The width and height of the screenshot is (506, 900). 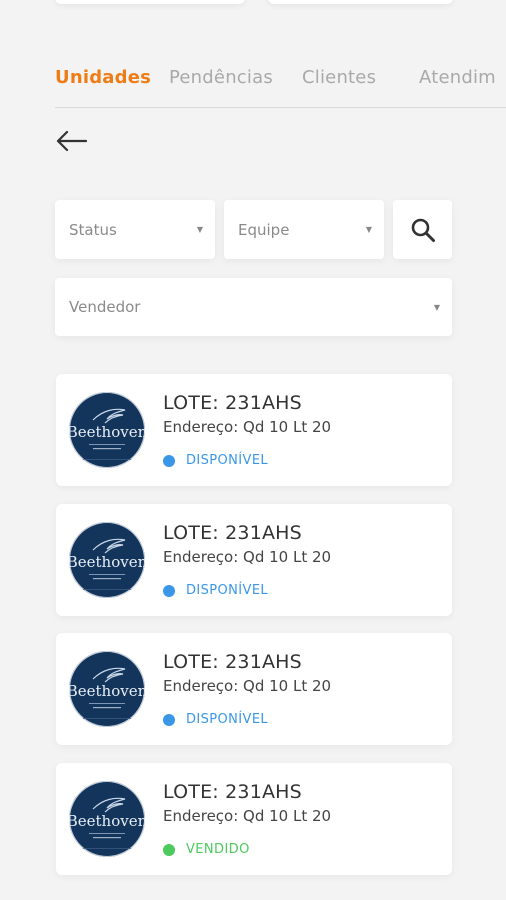 I want to click on back-button, so click(x=72, y=141).